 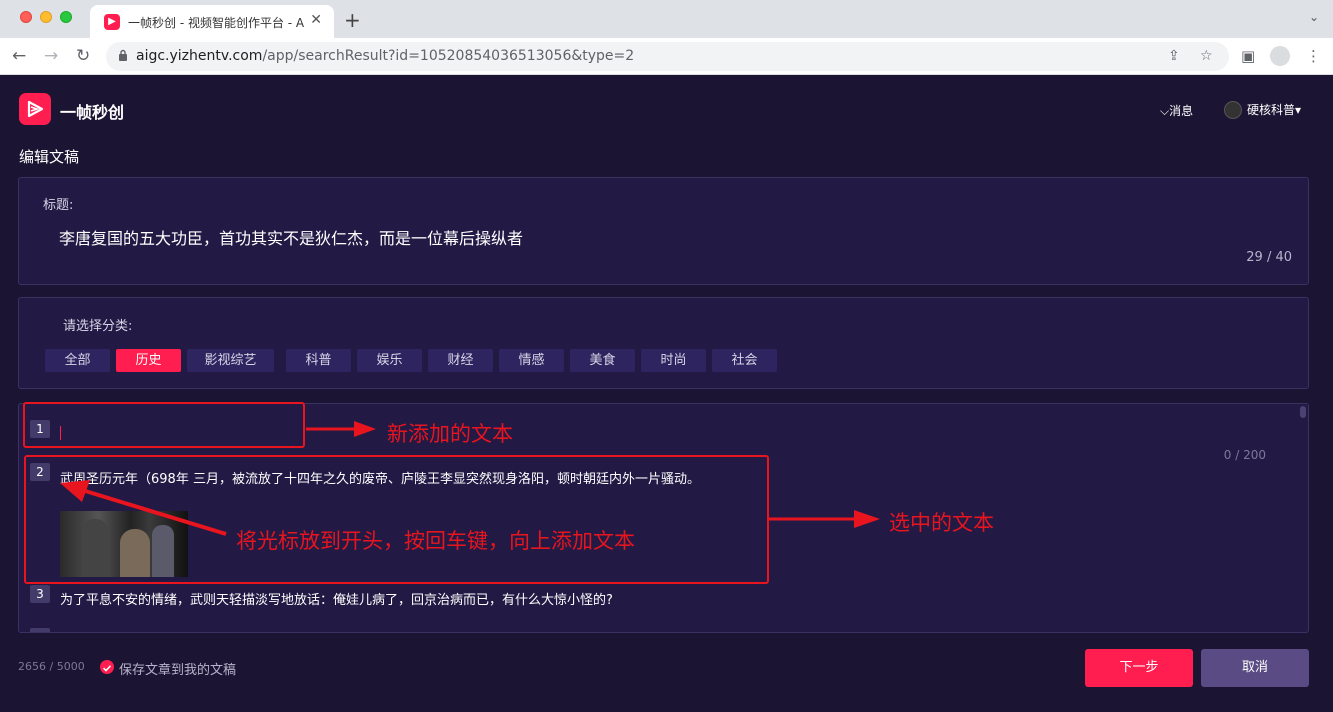 I want to click on browser-tab: ▶ 一帧秒创 - 视频智能创作平台 - A ✕, so click(x=212, y=21).